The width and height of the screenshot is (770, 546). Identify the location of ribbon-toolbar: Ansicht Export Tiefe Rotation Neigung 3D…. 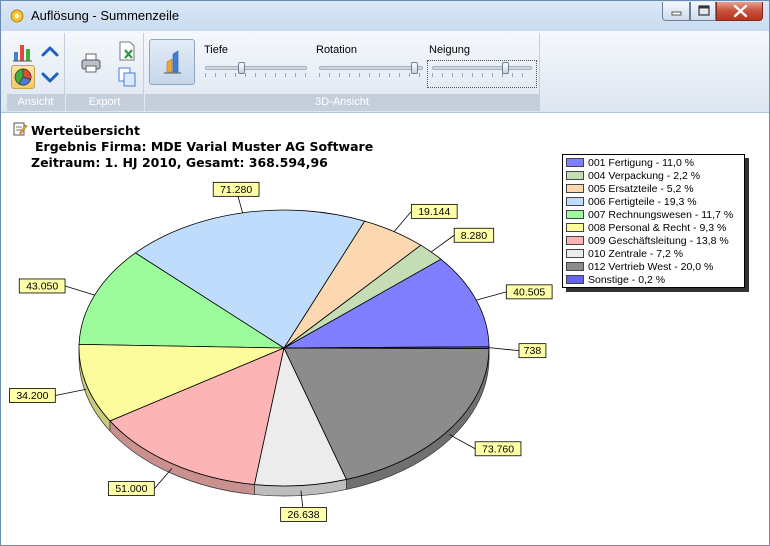
(385, 72).